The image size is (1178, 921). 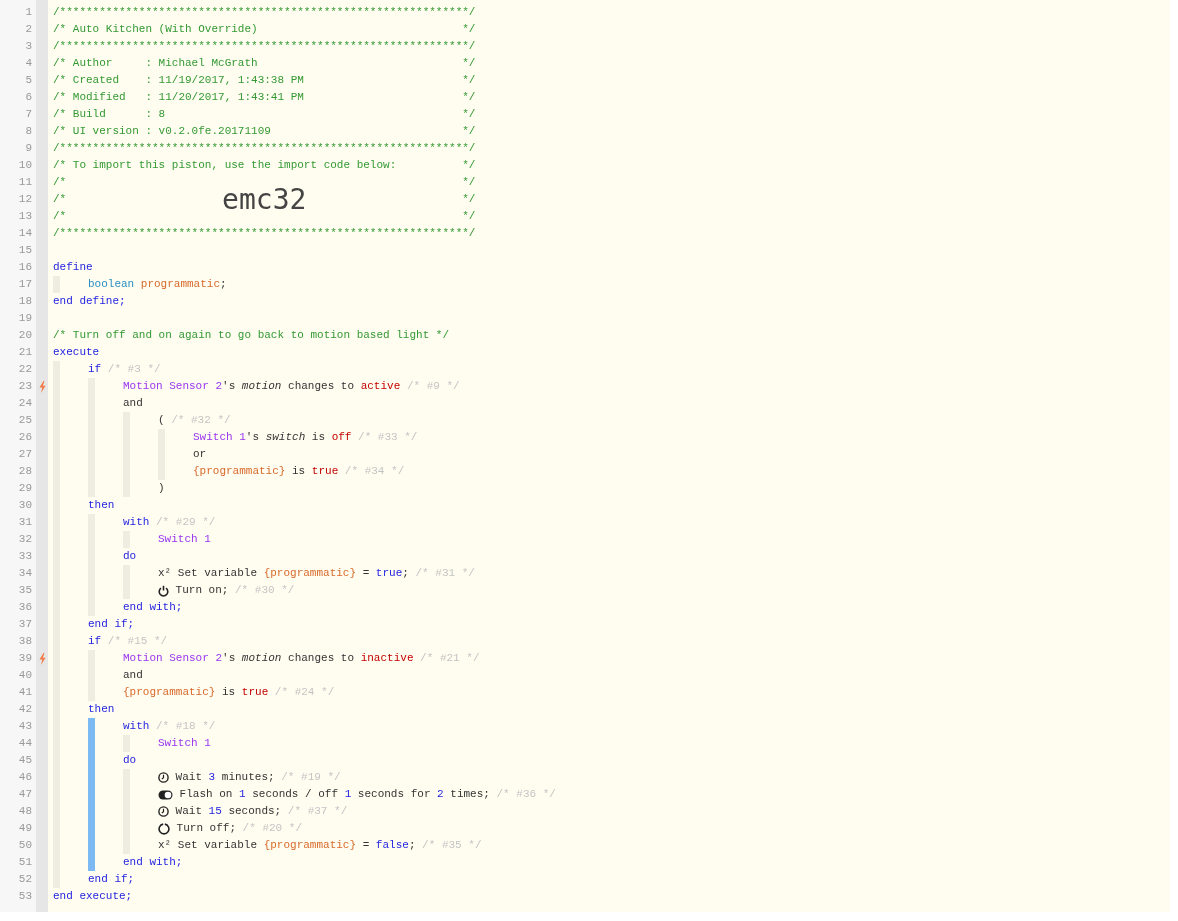 I want to click on line-number: 14, so click(x=25, y=233).